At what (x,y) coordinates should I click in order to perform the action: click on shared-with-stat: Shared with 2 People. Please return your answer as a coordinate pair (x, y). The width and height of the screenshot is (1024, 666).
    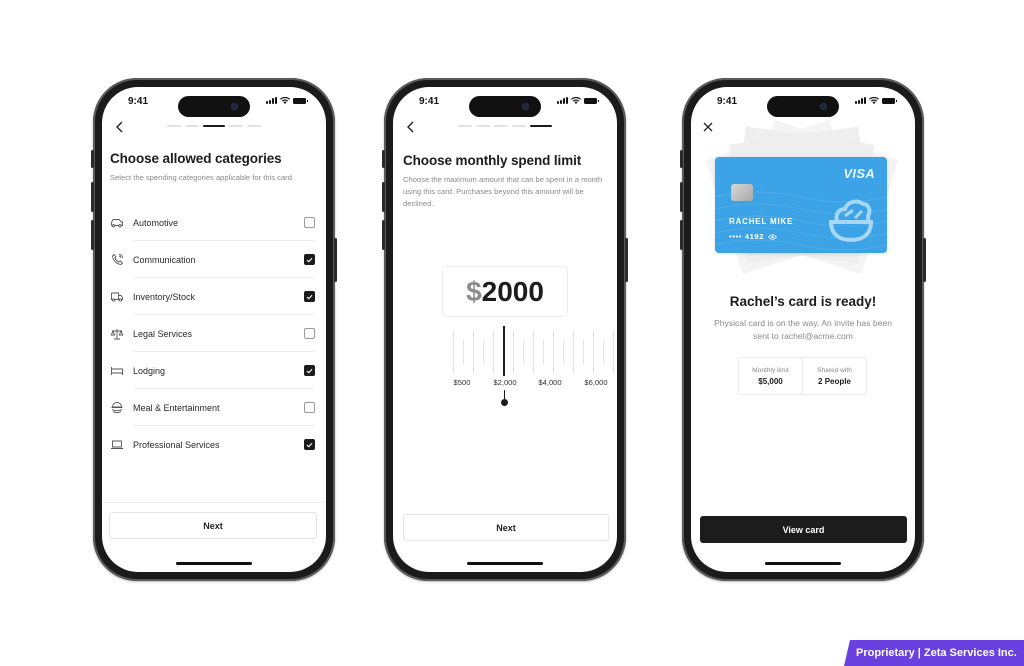
    Looking at the image, I should click on (834, 376).